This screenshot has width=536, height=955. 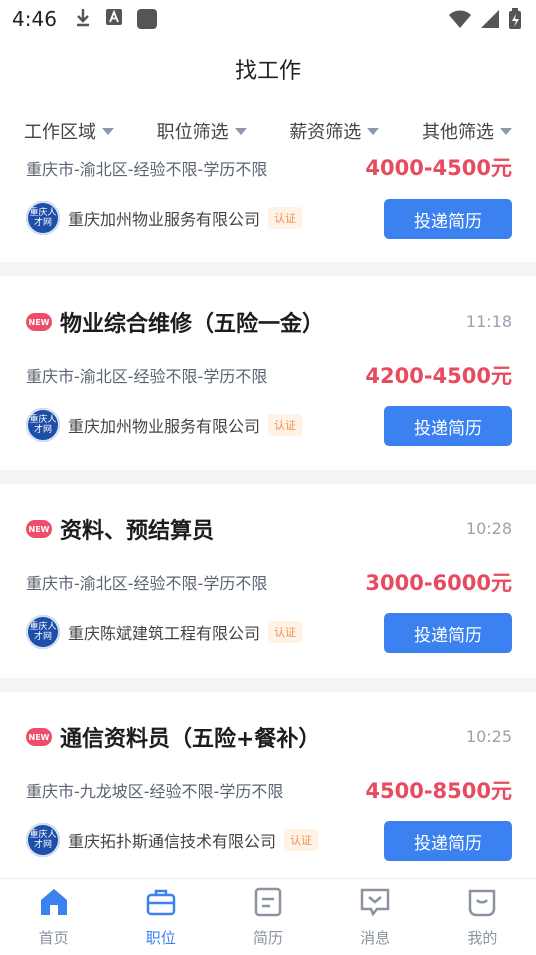 I want to click on page-header: 找工作, so click(x=268, y=69).